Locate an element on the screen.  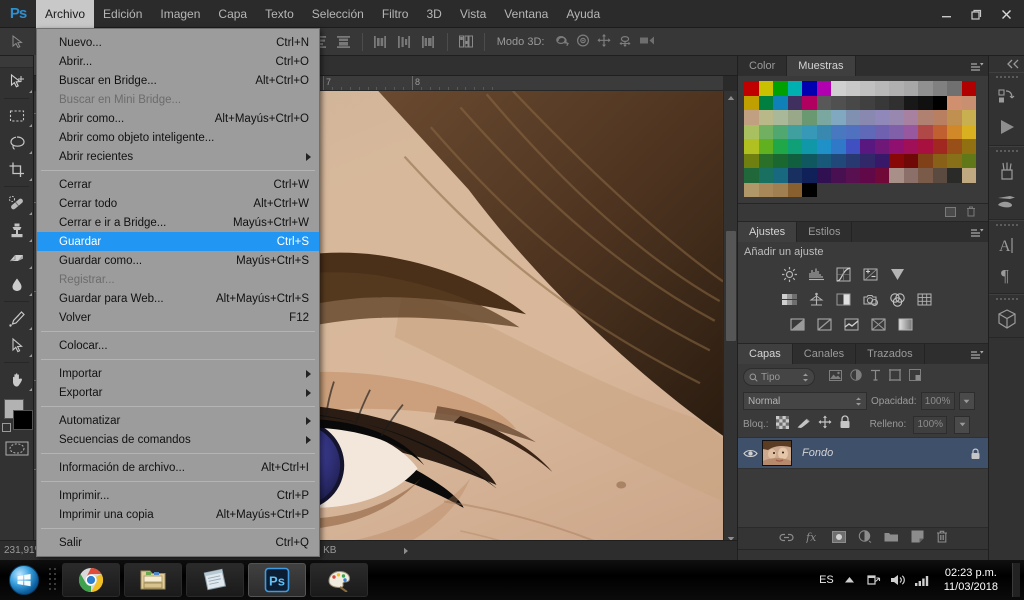
menu-ayuda: Ayuda is located at coordinates (583, 14).